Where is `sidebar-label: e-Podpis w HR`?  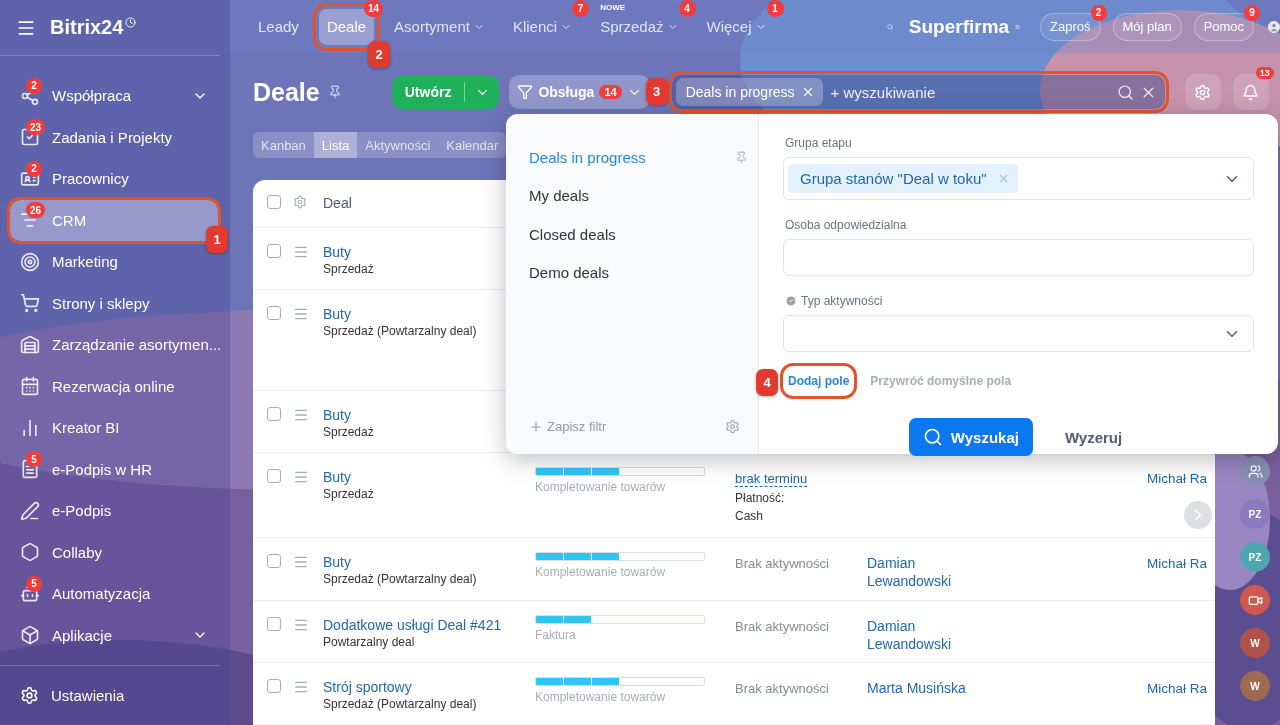
sidebar-label: e-Podpis w HR is located at coordinates (103, 469).